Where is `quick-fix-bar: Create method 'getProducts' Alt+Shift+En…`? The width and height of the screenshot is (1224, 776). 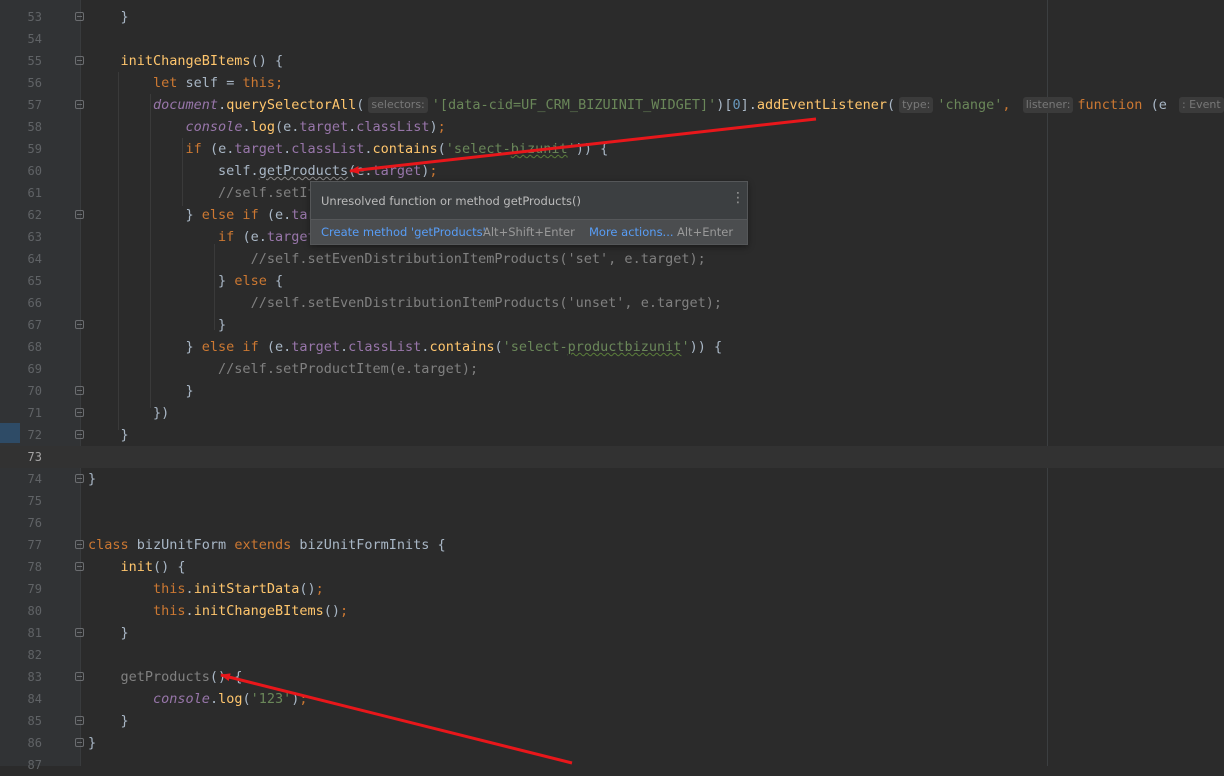
quick-fix-bar: Create method 'getProducts' Alt+Shift+En… is located at coordinates (529, 231).